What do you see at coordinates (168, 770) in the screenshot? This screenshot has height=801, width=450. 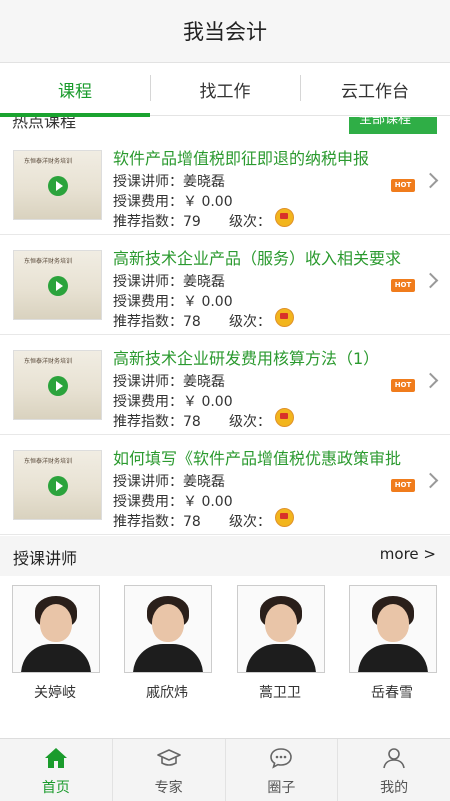 I see `nav-experts: 专家` at bounding box center [168, 770].